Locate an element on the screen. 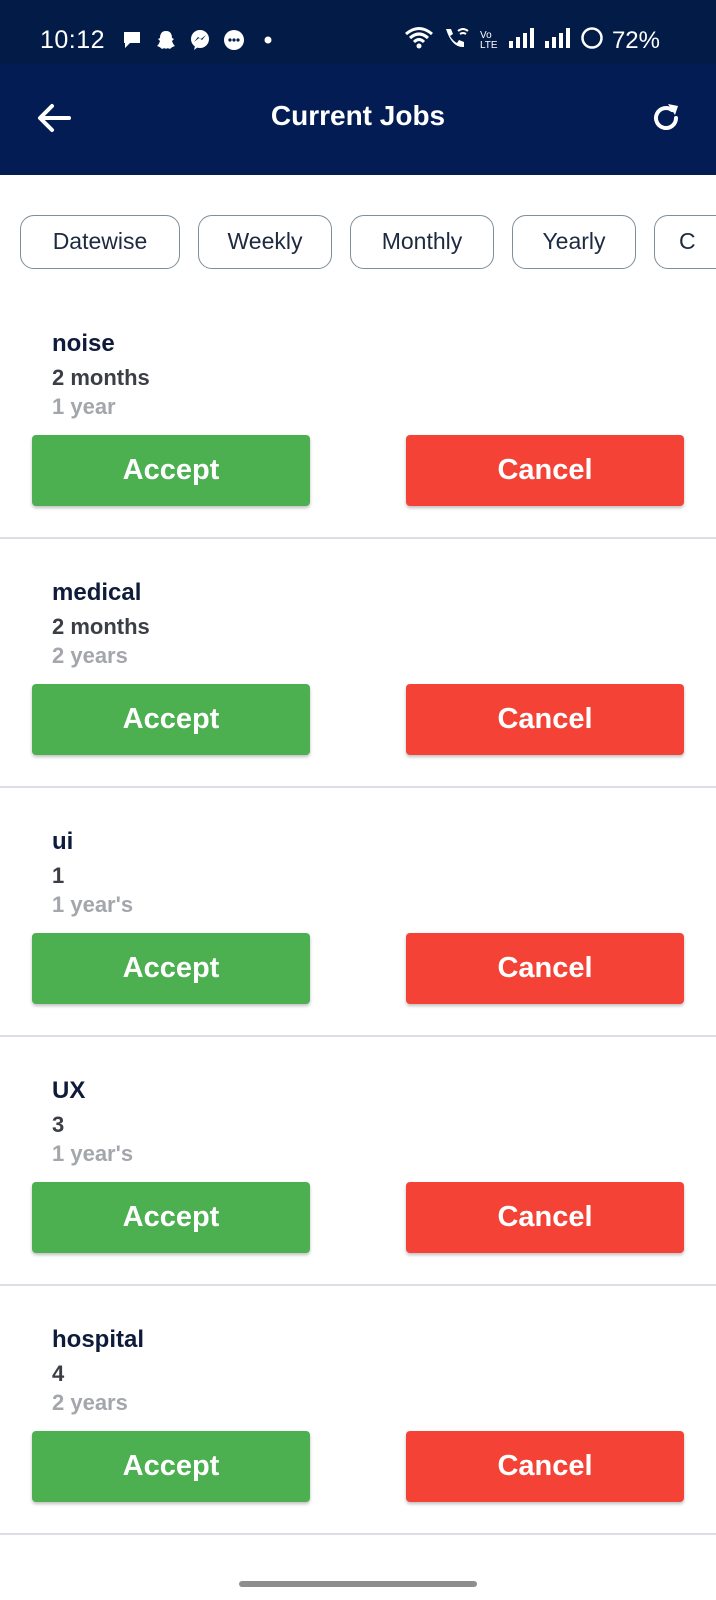  filter-chip-custom: C is located at coordinates (685, 242).